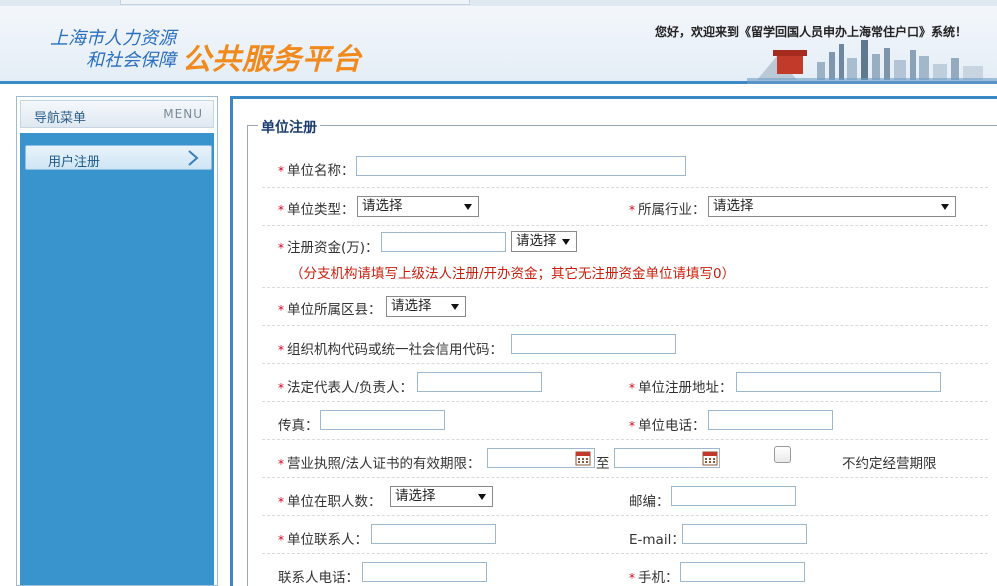 The width and height of the screenshot is (997, 586). What do you see at coordinates (625, 497) in the screenshot?
I see `row-employees: * 单位在职人数： 请选择 邮编：` at bounding box center [625, 497].